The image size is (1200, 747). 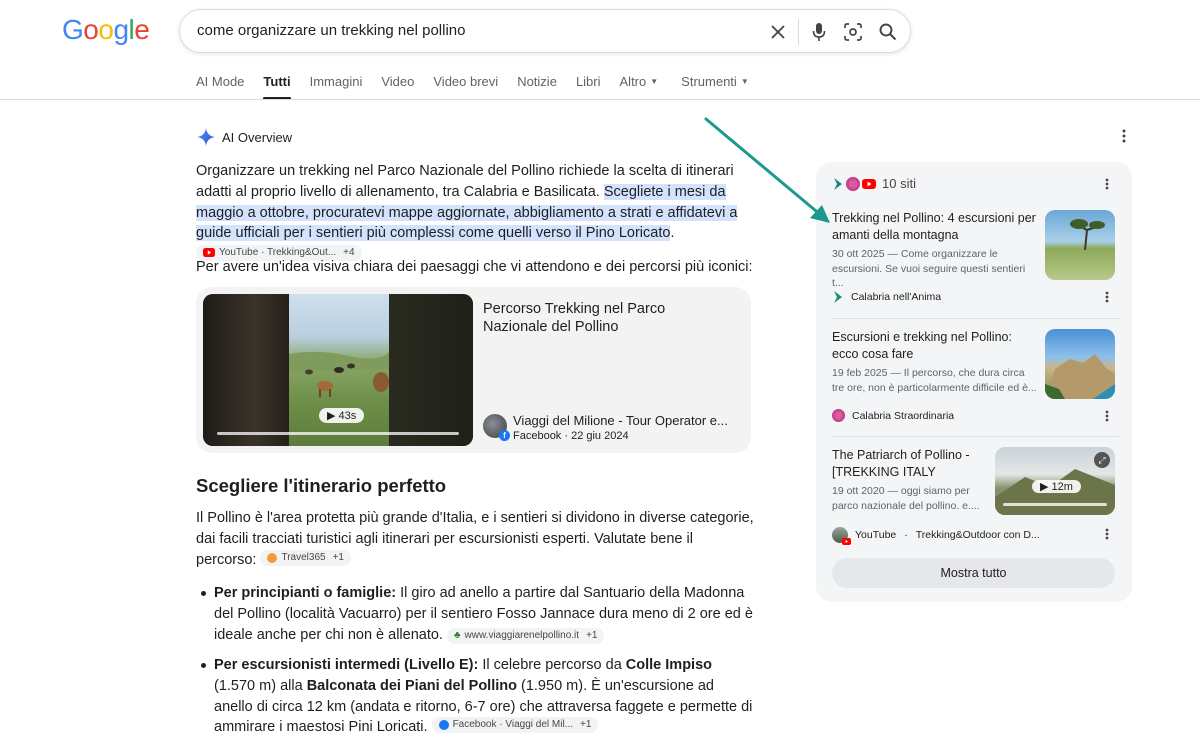 I want to click on search-divider, so click(x=798, y=32).